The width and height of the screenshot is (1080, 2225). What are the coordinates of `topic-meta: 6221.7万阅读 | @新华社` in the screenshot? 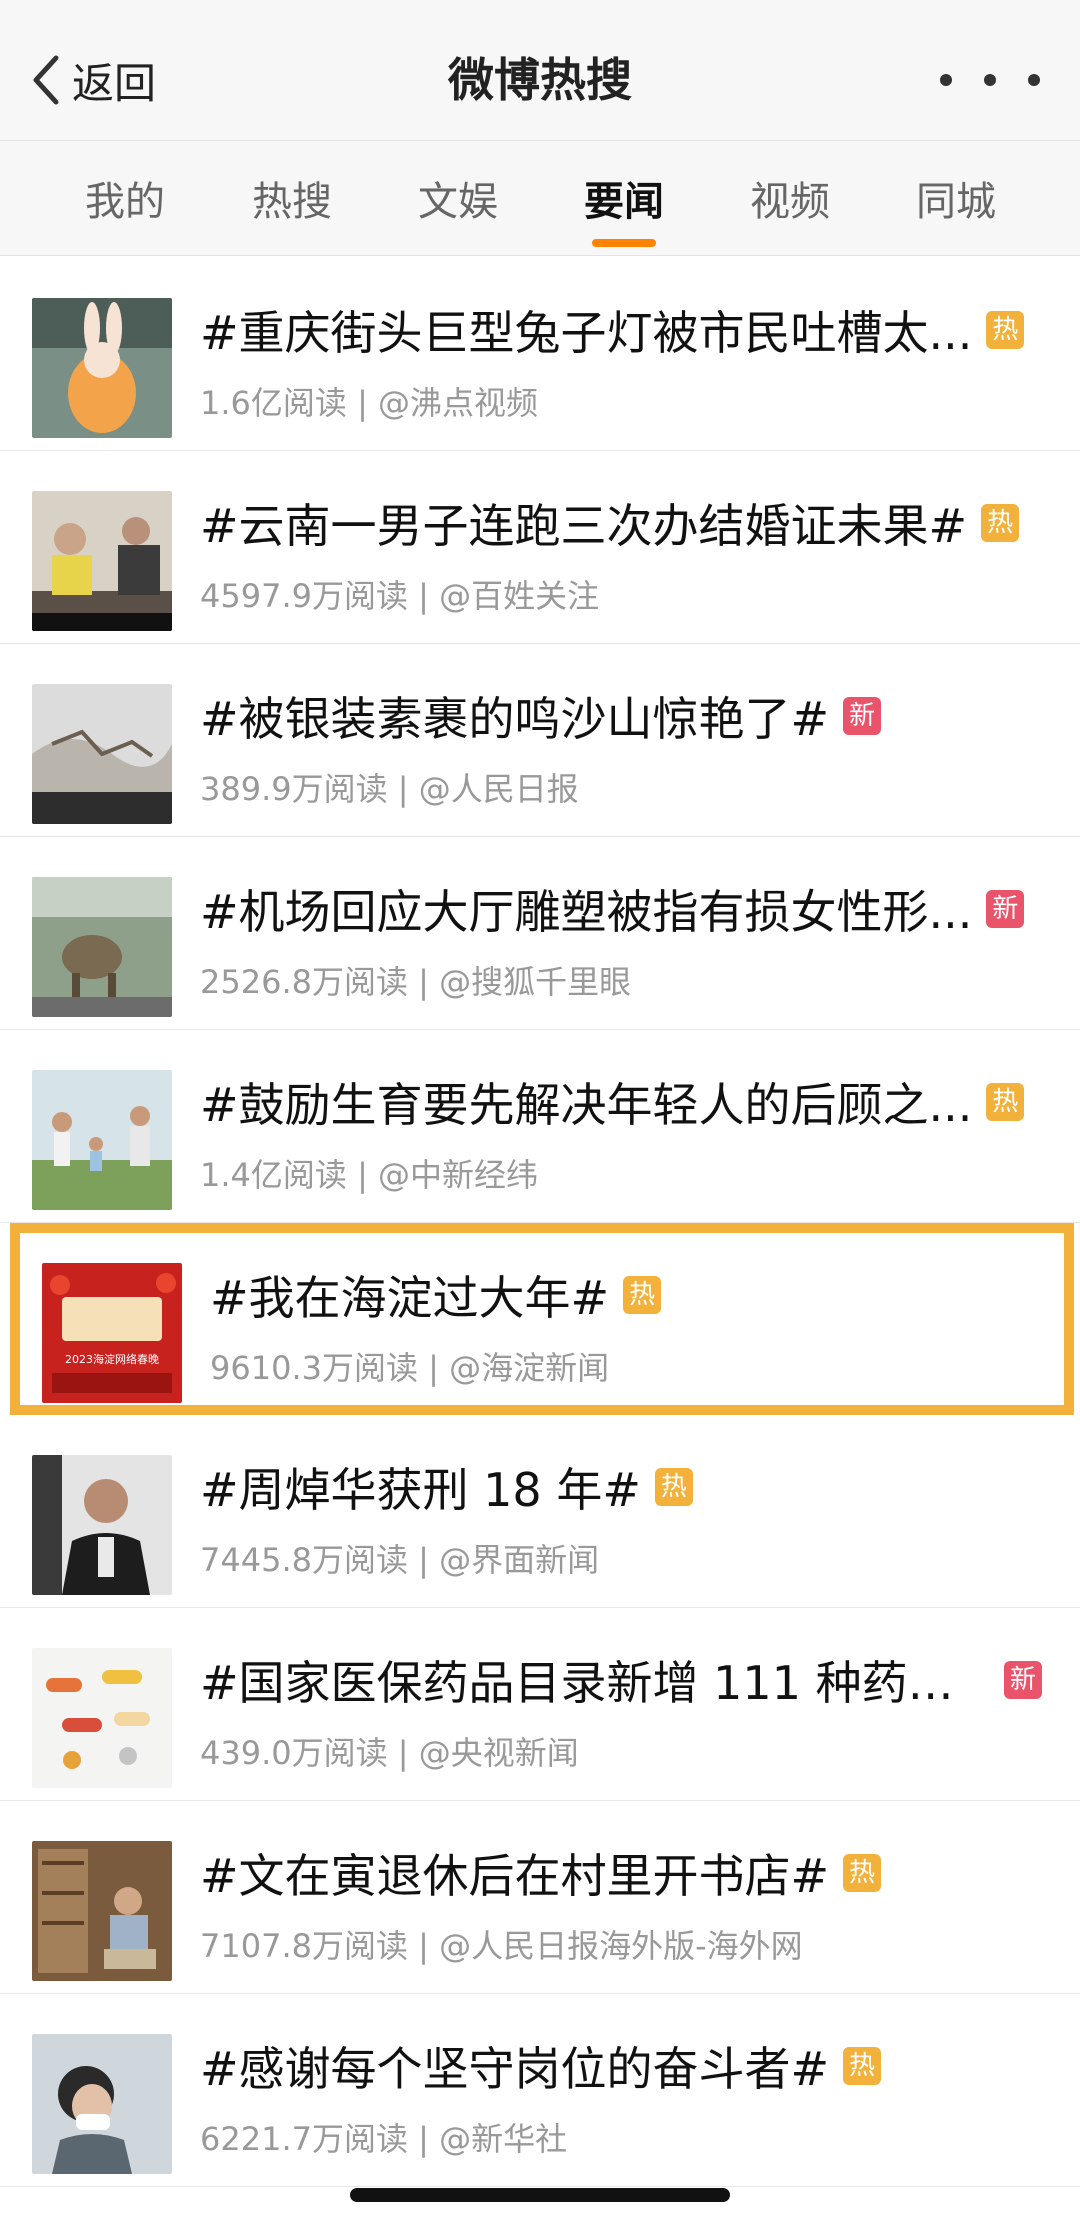 It's located at (383, 2137).